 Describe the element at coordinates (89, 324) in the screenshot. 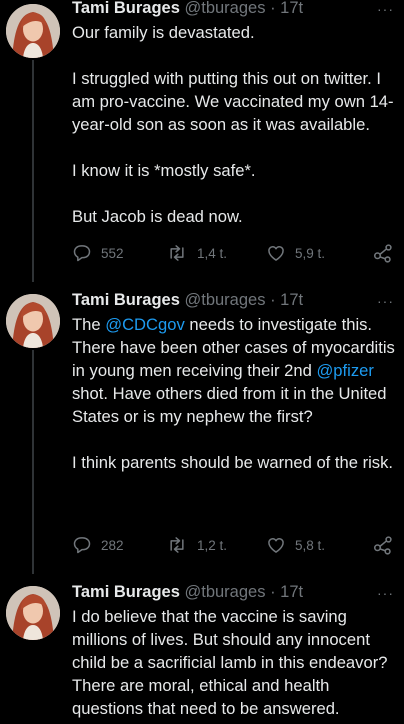

I see `text-fragment: The` at that location.